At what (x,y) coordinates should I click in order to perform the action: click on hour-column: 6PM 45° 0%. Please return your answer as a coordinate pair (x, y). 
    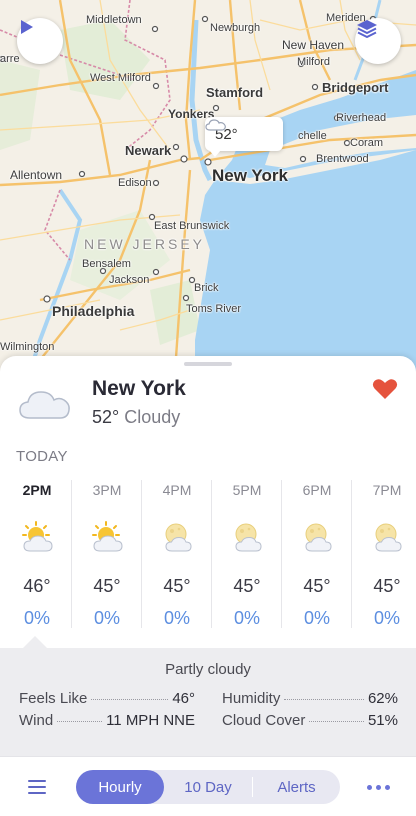
    Looking at the image, I should click on (317, 552).